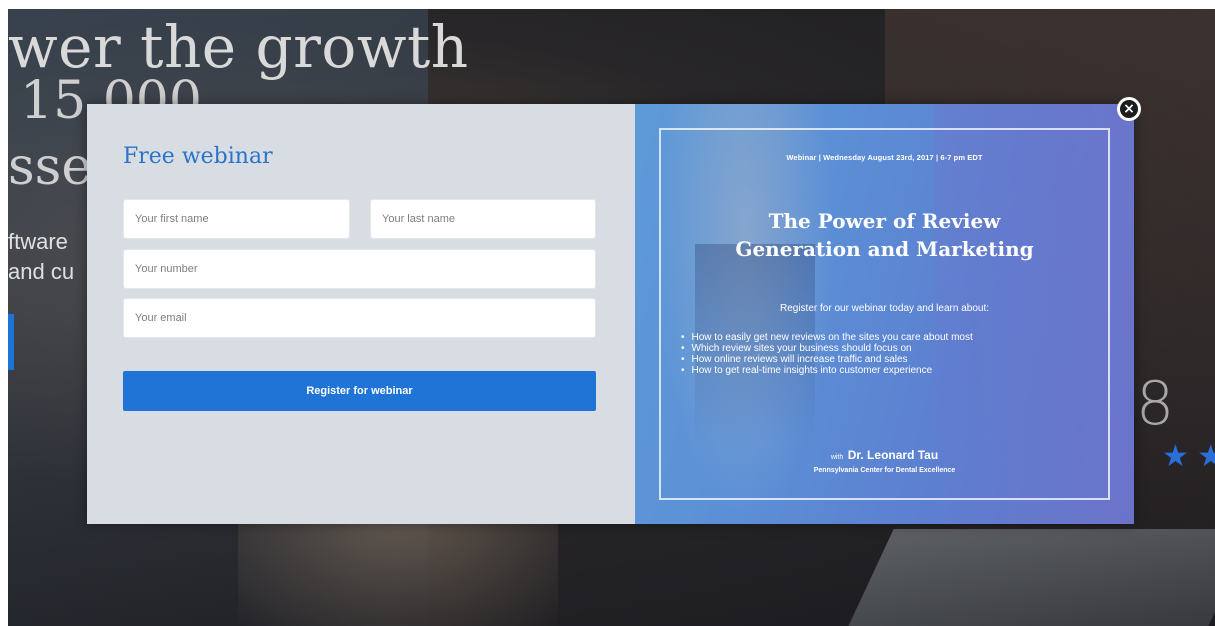  I want to click on modal-title: Free webinar, so click(198, 156).